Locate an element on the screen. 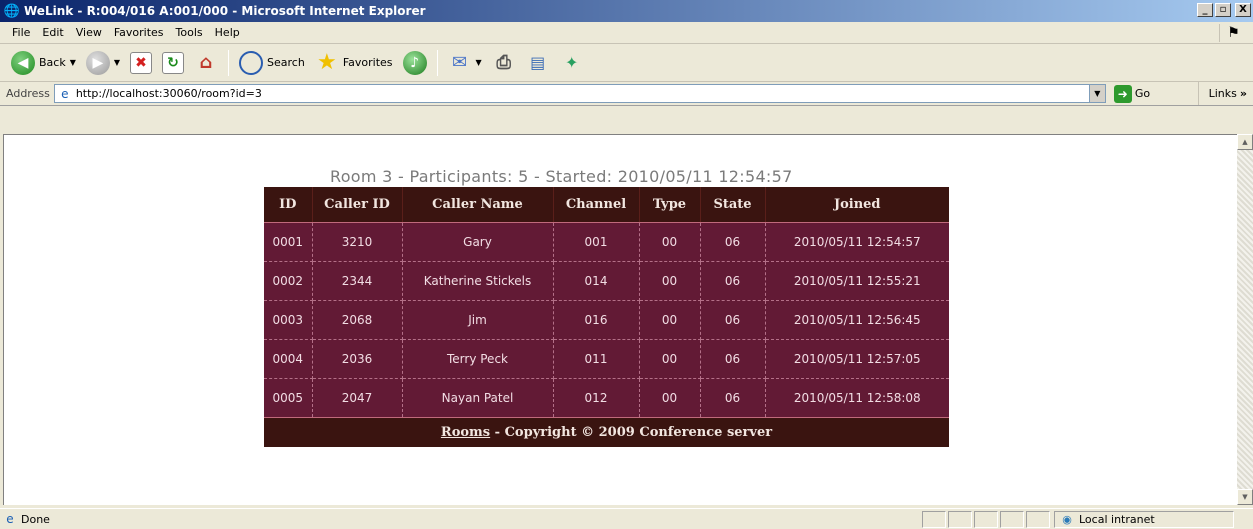 The width and height of the screenshot is (1253, 529). star-icon: ★ is located at coordinates (326, 62).